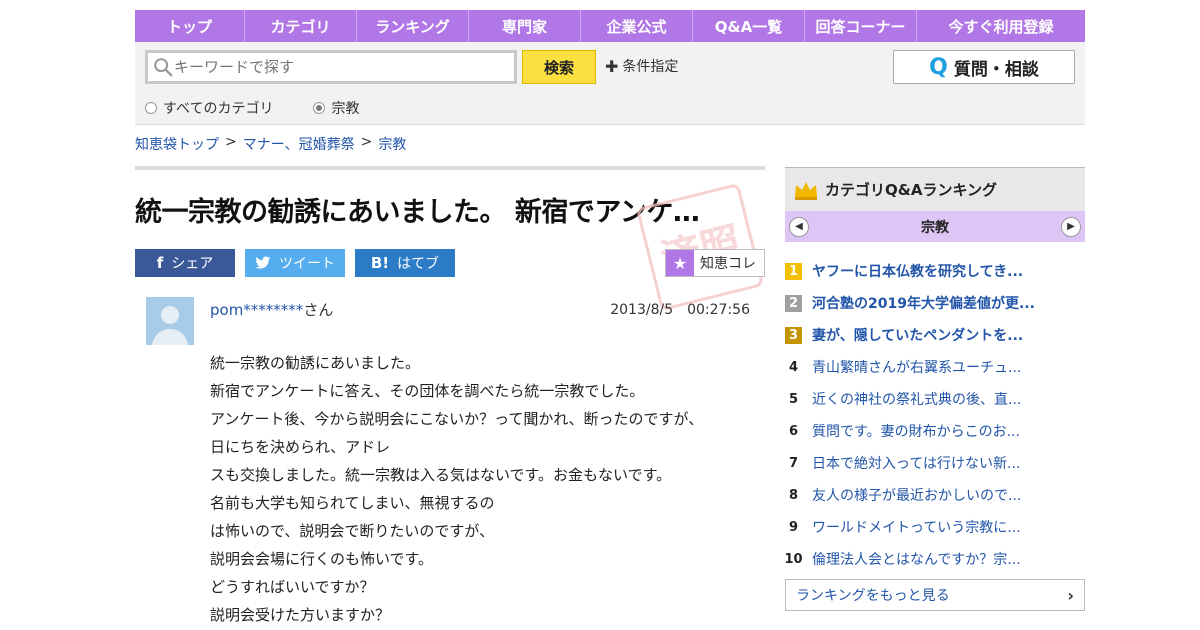  What do you see at coordinates (380, 263) in the screenshot?
I see `hatena-icon: B!` at bounding box center [380, 263].